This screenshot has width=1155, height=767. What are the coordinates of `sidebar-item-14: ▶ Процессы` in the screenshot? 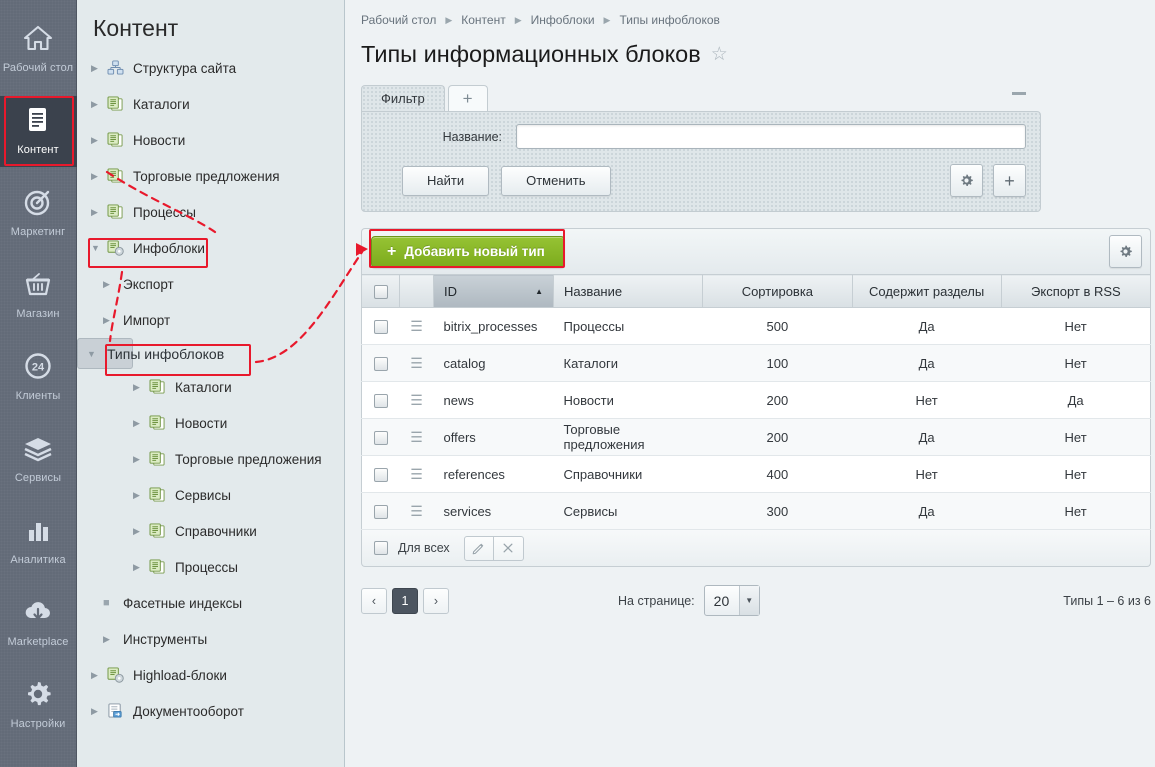 It's located at (210, 567).